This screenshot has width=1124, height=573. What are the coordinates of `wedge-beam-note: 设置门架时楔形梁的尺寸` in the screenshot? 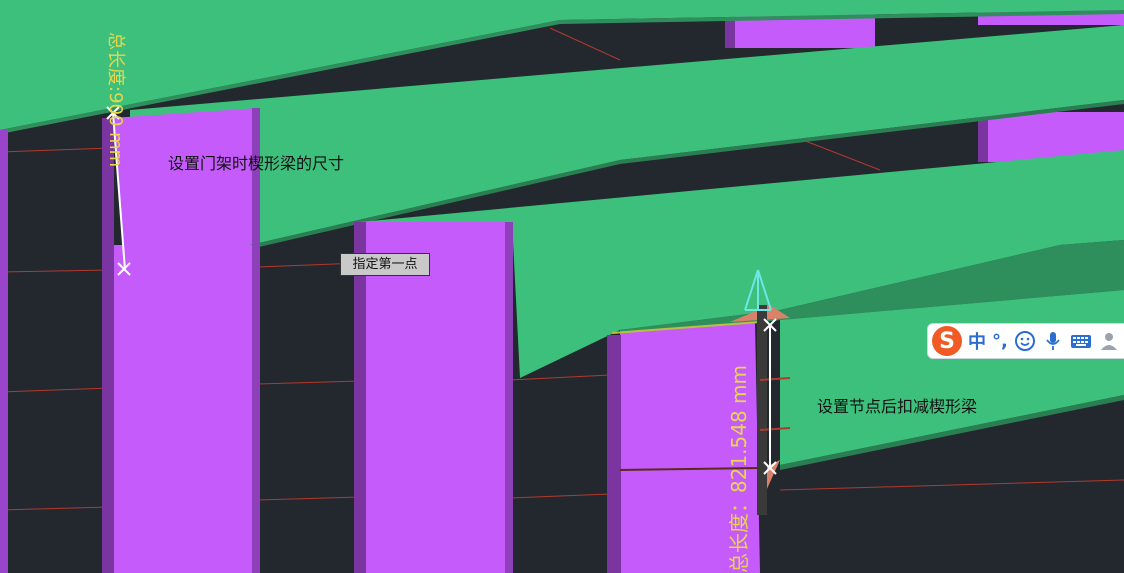 It's located at (256, 163).